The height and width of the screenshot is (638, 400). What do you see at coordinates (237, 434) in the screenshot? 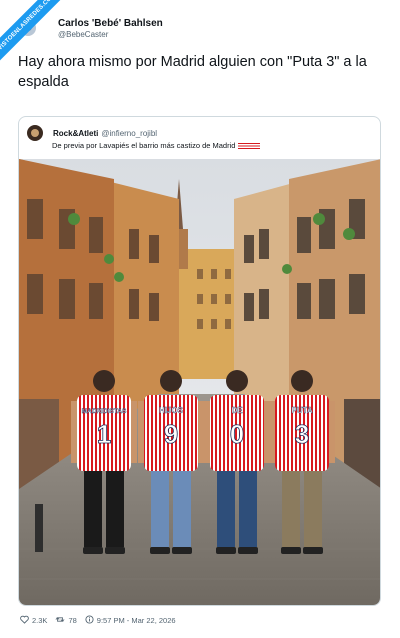
I see `shirt-number: 0` at bounding box center [237, 434].